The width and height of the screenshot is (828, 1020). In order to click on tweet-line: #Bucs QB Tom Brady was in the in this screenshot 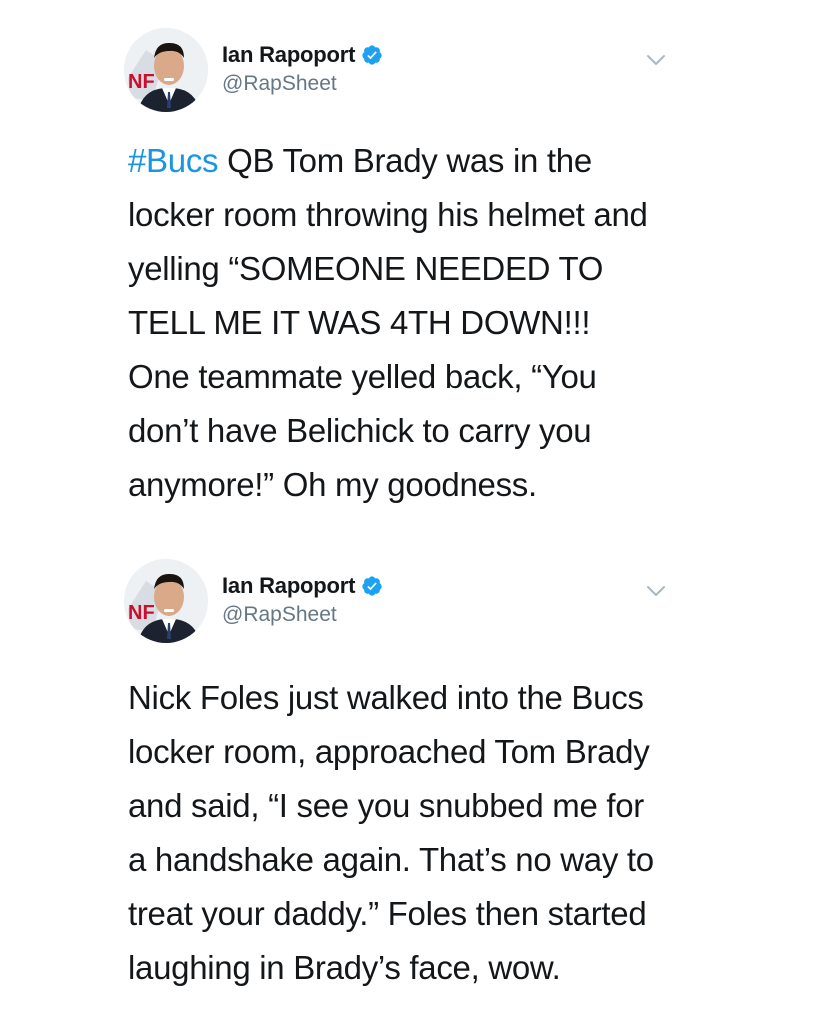, I will do `click(438, 161)`.